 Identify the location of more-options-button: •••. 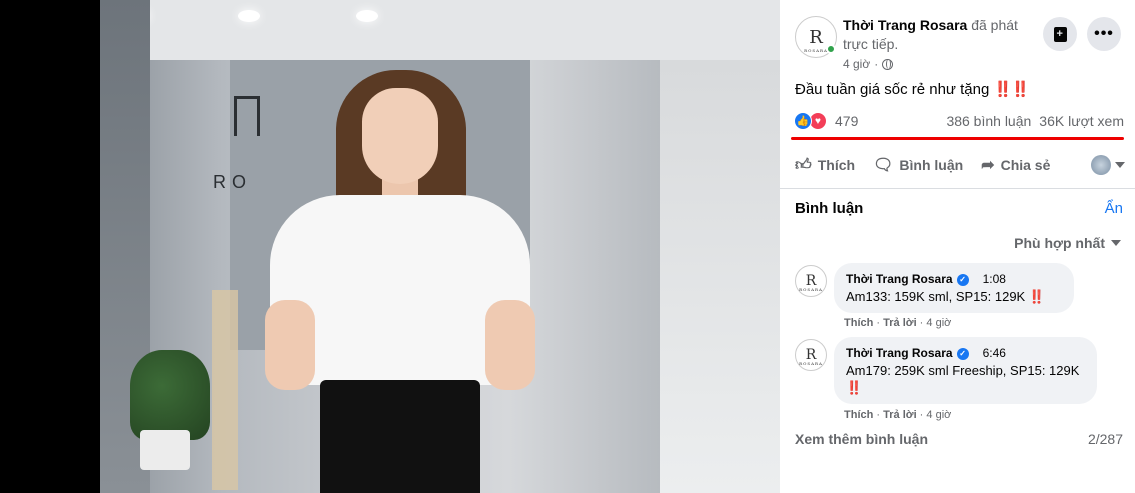
(1104, 34).